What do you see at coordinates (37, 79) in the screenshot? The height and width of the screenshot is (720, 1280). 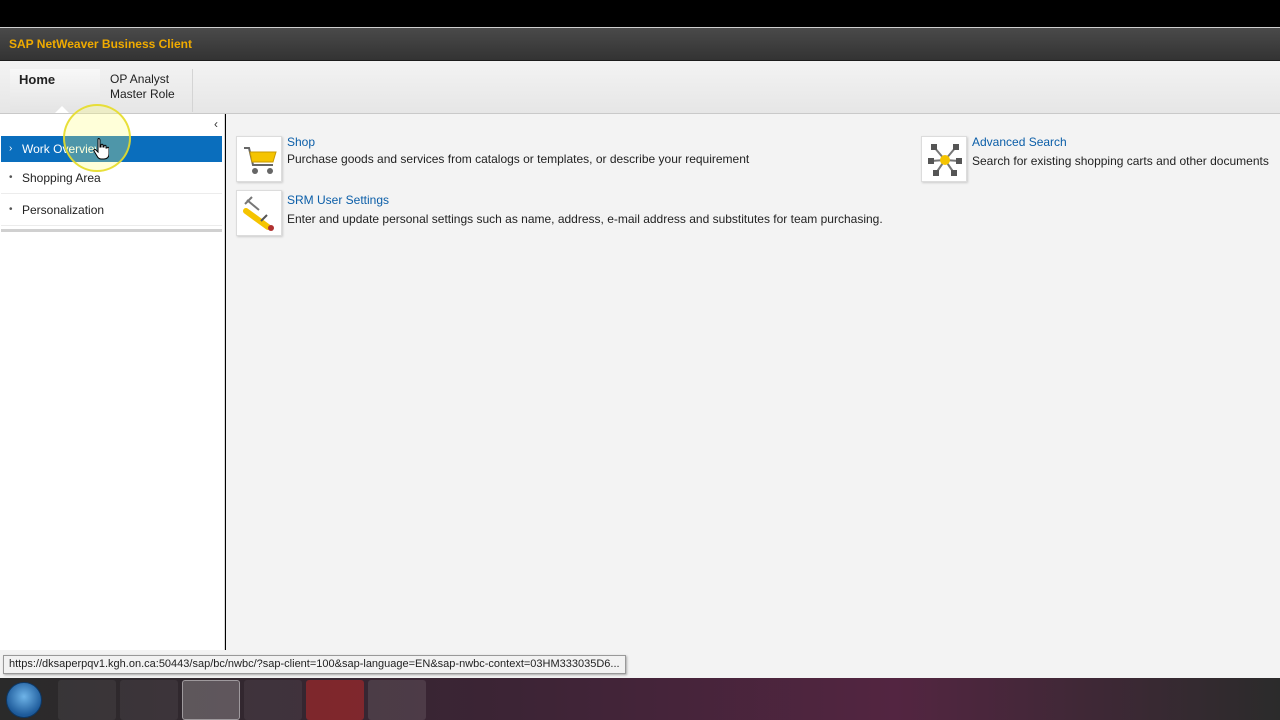 I see `tab-home-label: Home` at bounding box center [37, 79].